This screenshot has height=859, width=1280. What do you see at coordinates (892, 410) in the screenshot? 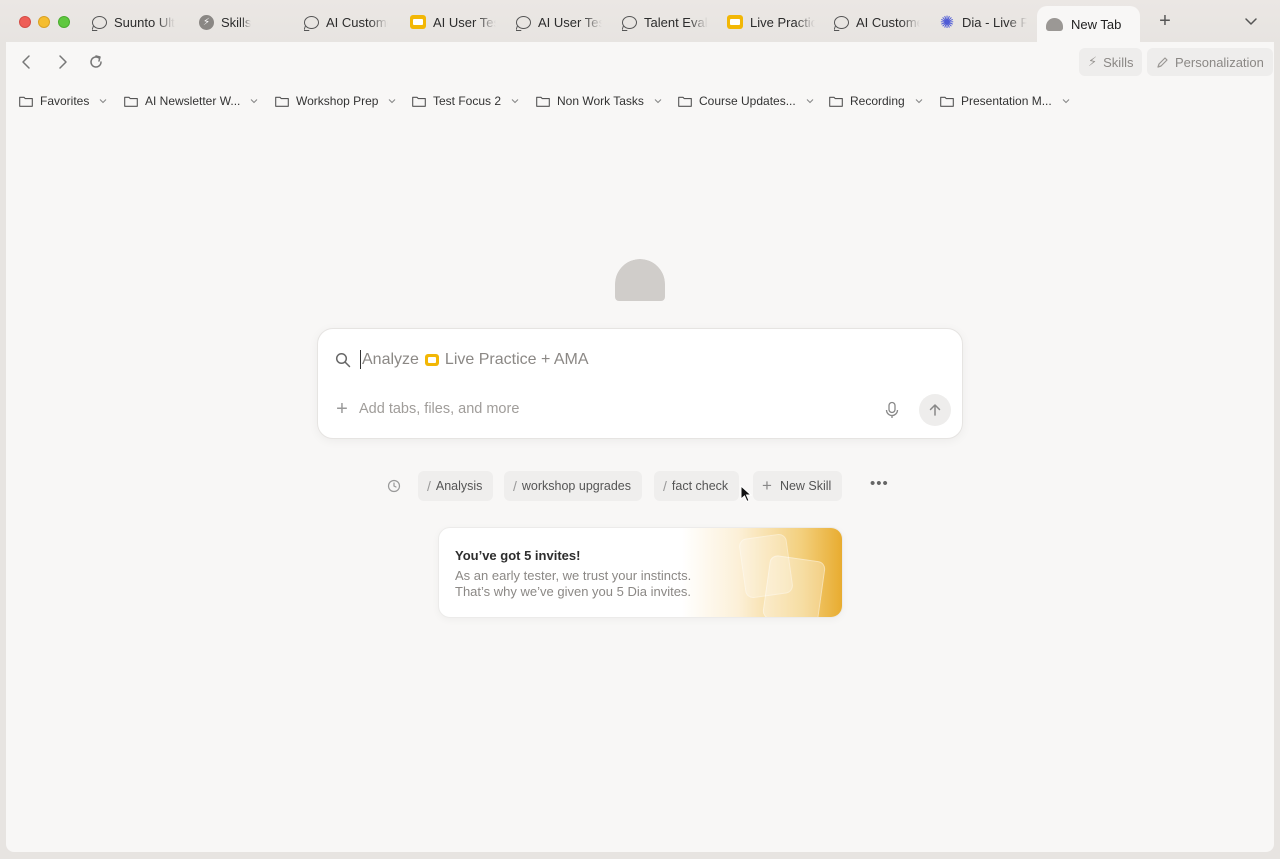
I see `microphone-icon` at bounding box center [892, 410].